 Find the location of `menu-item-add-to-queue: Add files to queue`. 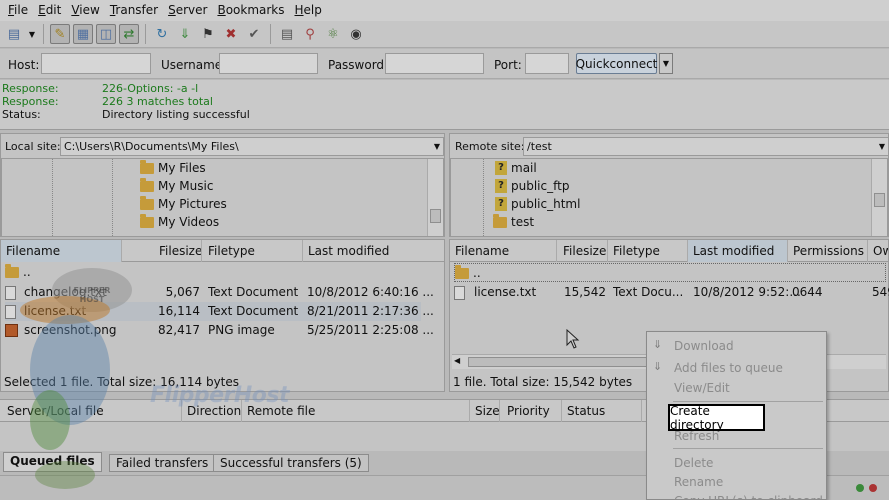

menu-item-add-to-queue: Add files to queue is located at coordinates (728, 368).